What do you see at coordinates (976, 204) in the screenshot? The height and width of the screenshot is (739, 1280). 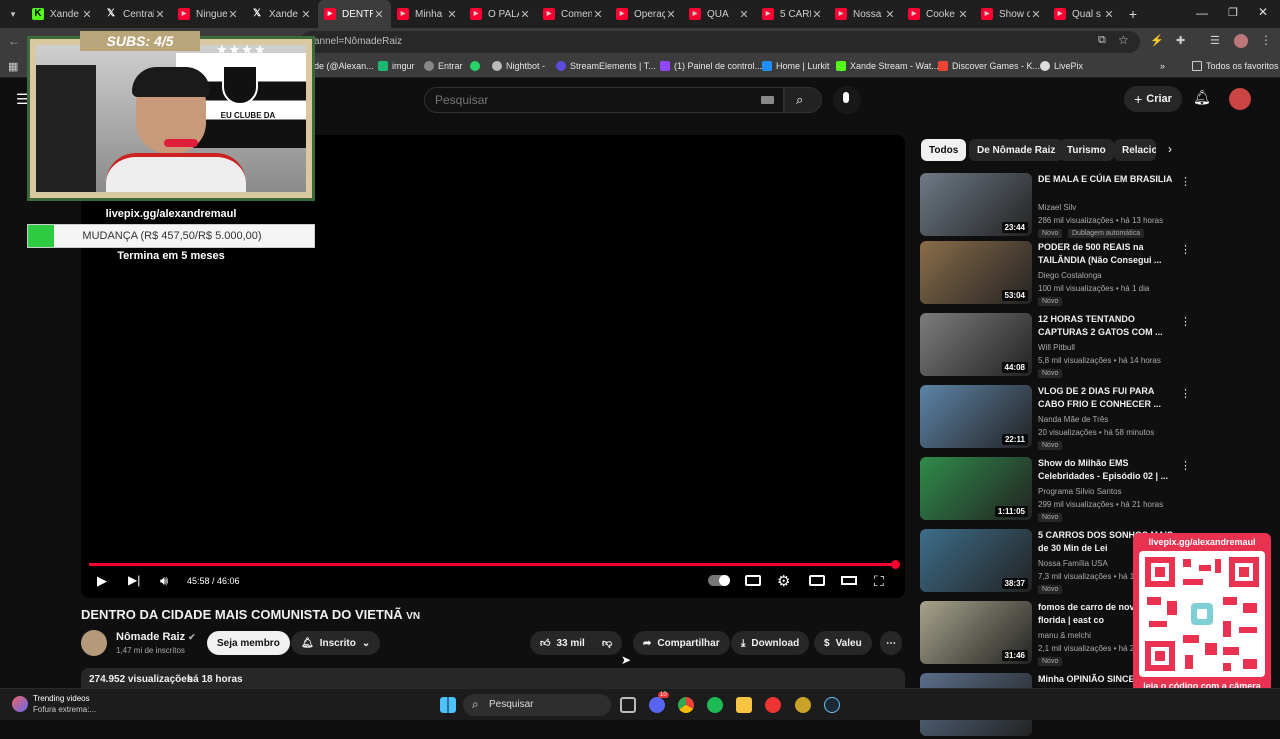 I see `video-thumbnail: 23:44` at bounding box center [976, 204].